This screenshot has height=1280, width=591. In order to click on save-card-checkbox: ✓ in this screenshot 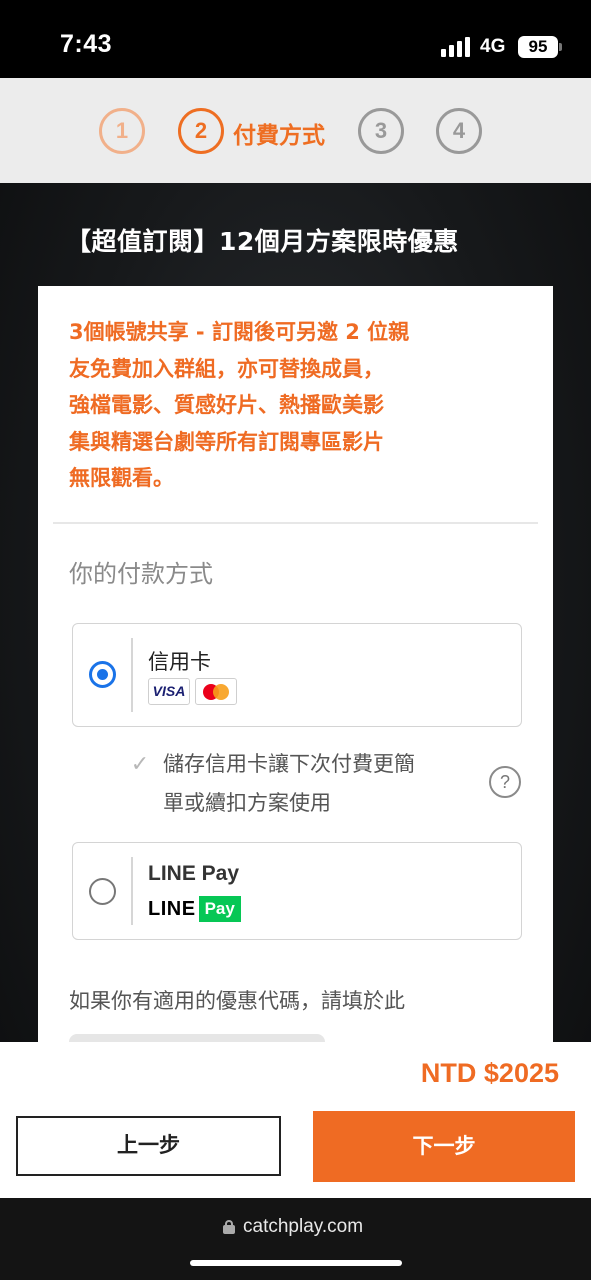, I will do `click(140, 765)`.